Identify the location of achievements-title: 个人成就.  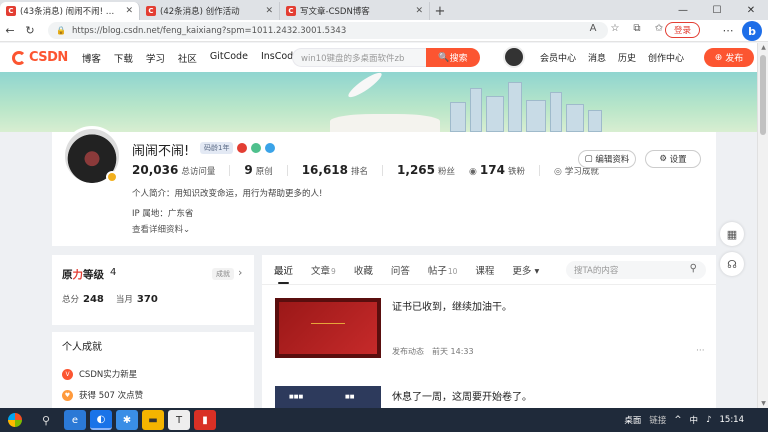
(82, 347).